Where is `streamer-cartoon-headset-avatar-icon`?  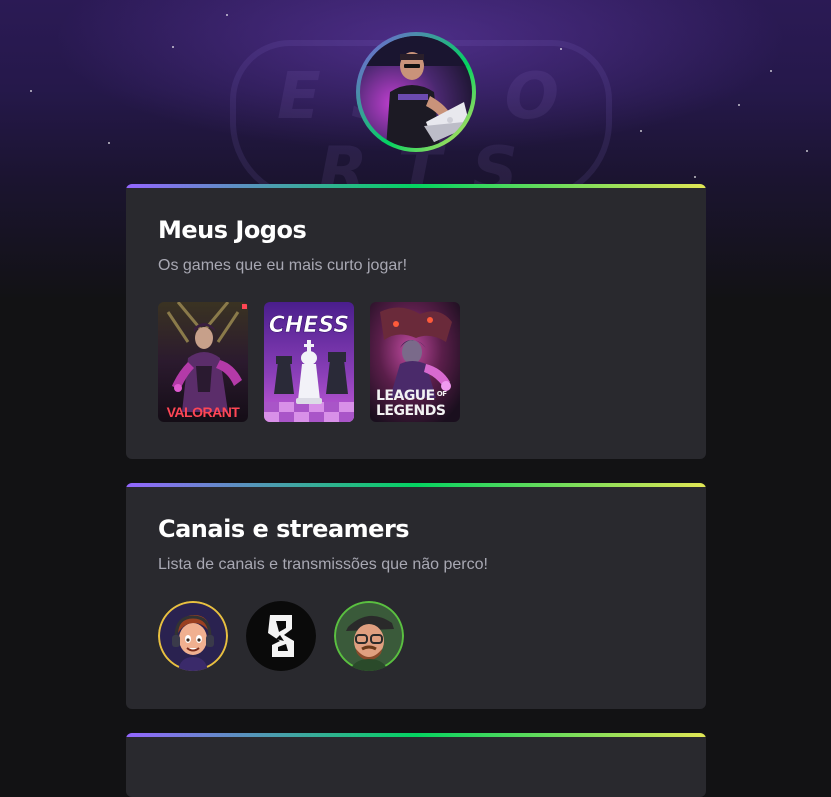 streamer-cartoon-headset-avatar-icon is located at coordinates (193, 636).